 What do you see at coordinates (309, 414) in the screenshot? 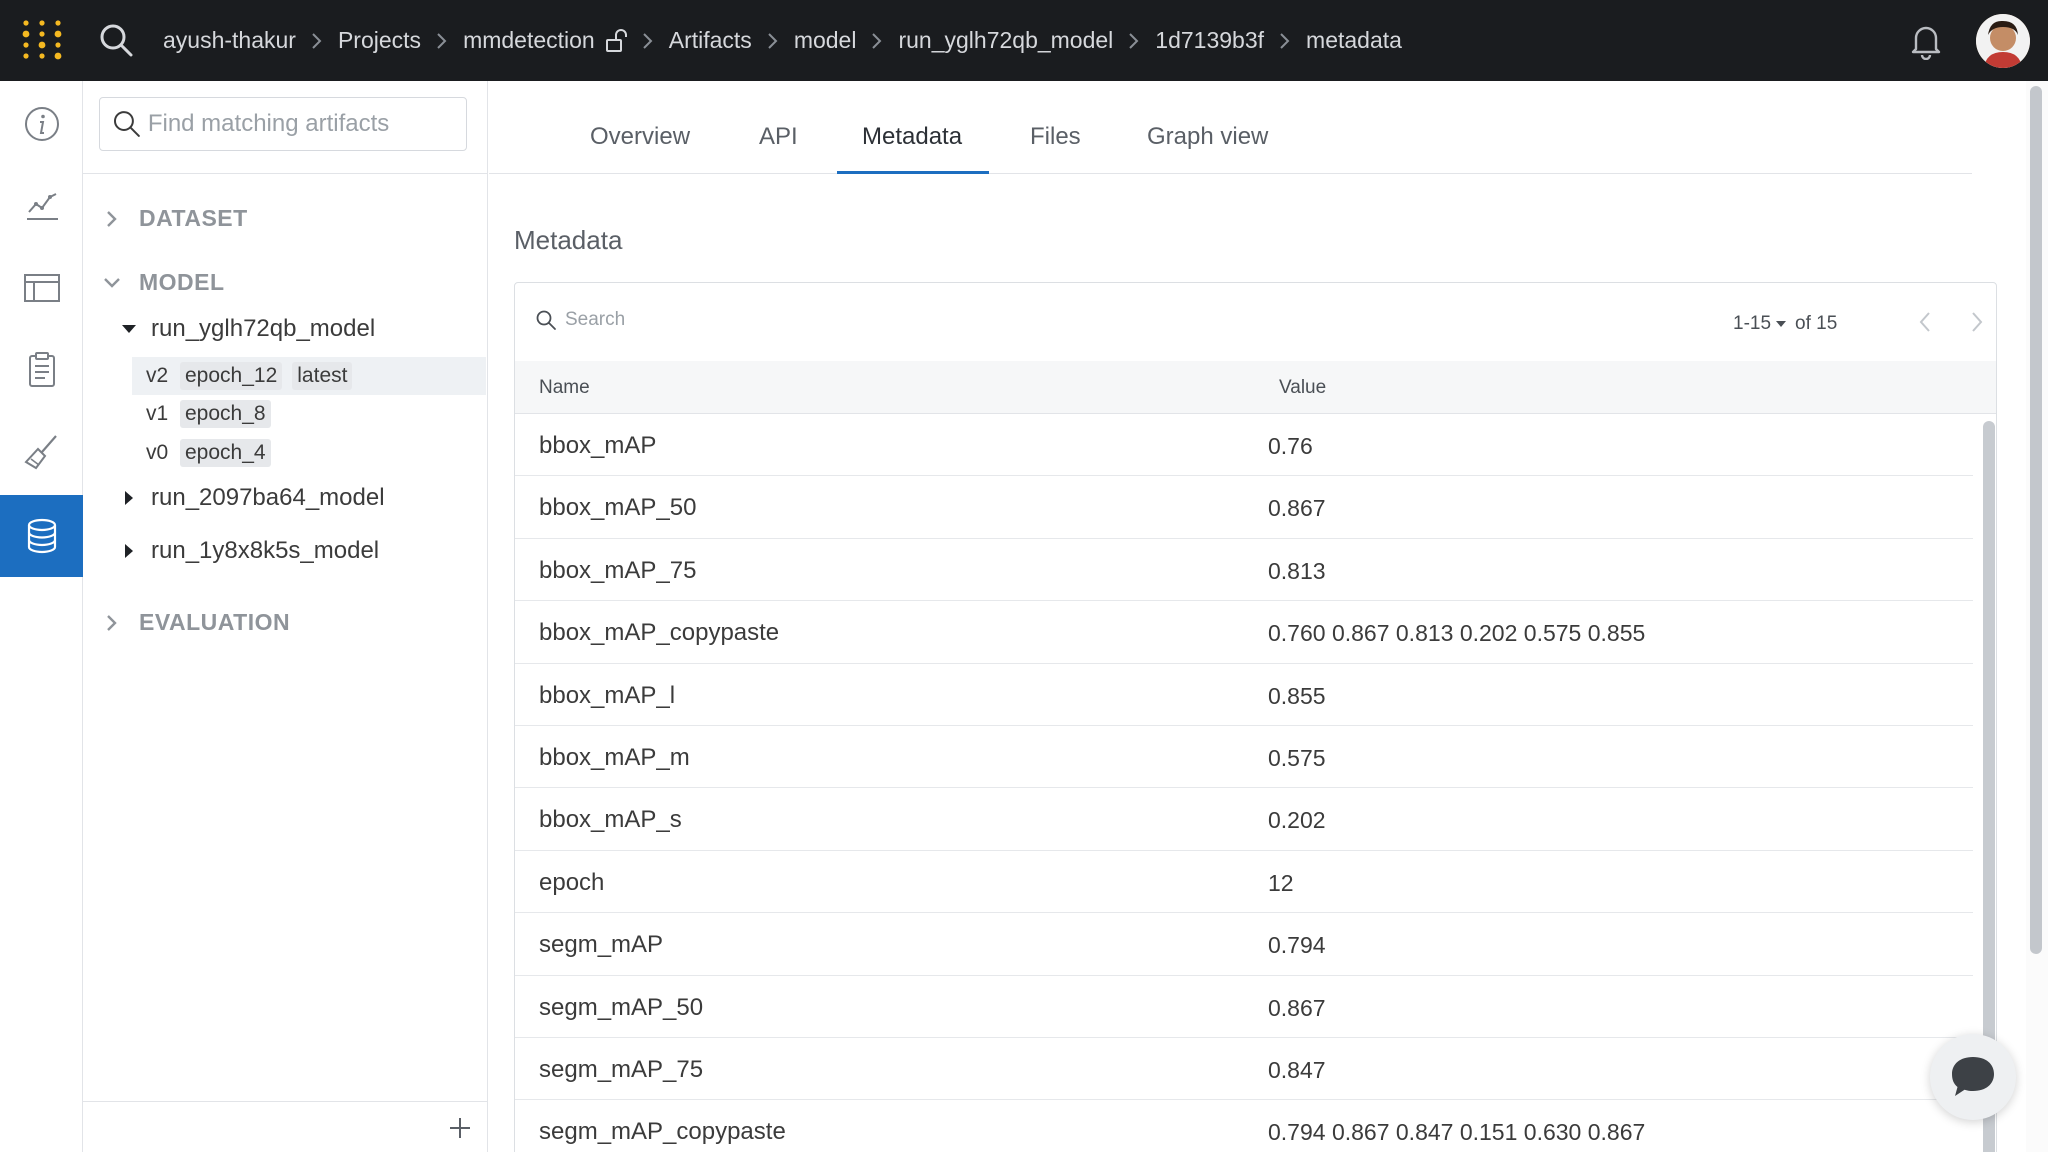
I see `version-row-v1: v1 epoch_8` at bounding box center [309, 414].